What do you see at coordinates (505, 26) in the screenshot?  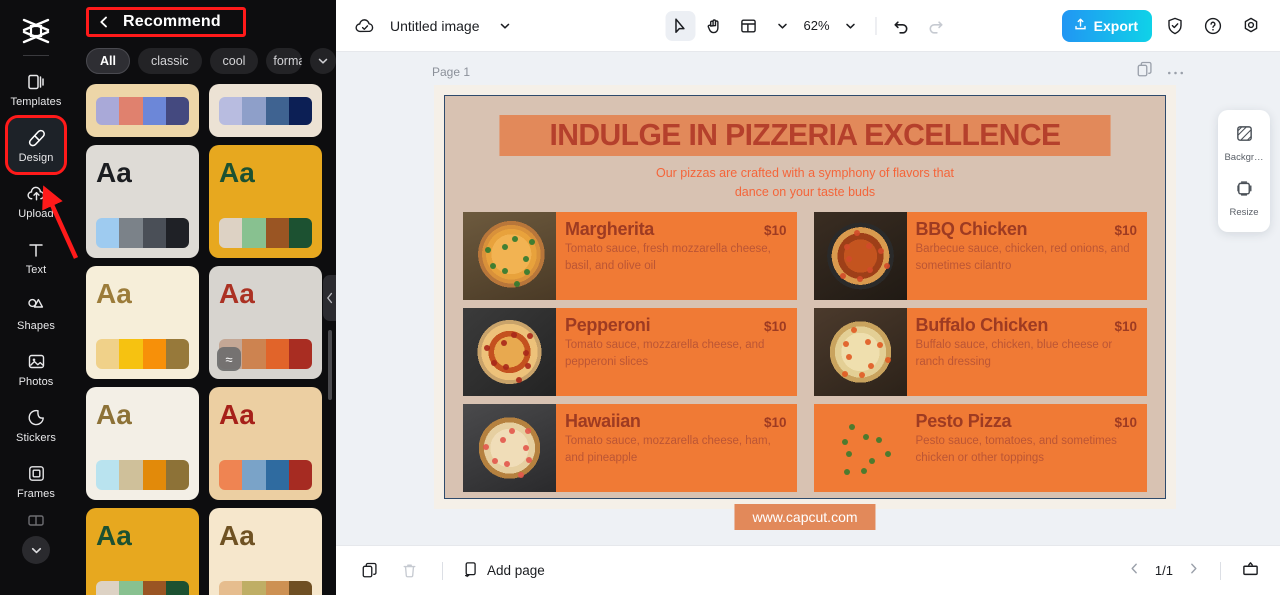 I see `chevron-down-icon` at bounding box center [505, 26].